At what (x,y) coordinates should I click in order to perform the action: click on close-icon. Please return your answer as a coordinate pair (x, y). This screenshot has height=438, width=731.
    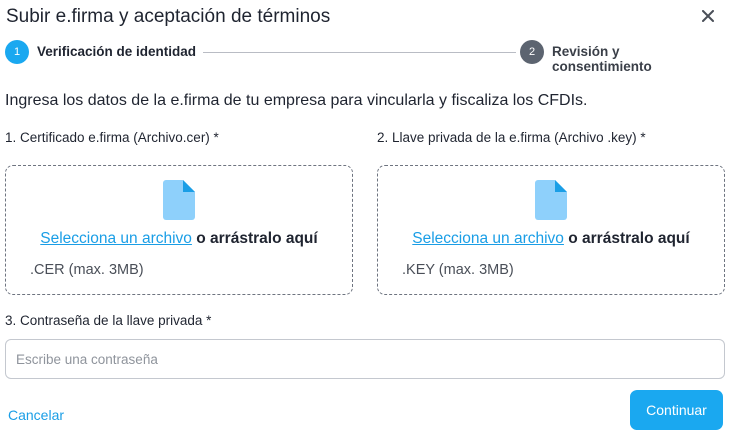
    Looking at the image, I should click on (708, 16).